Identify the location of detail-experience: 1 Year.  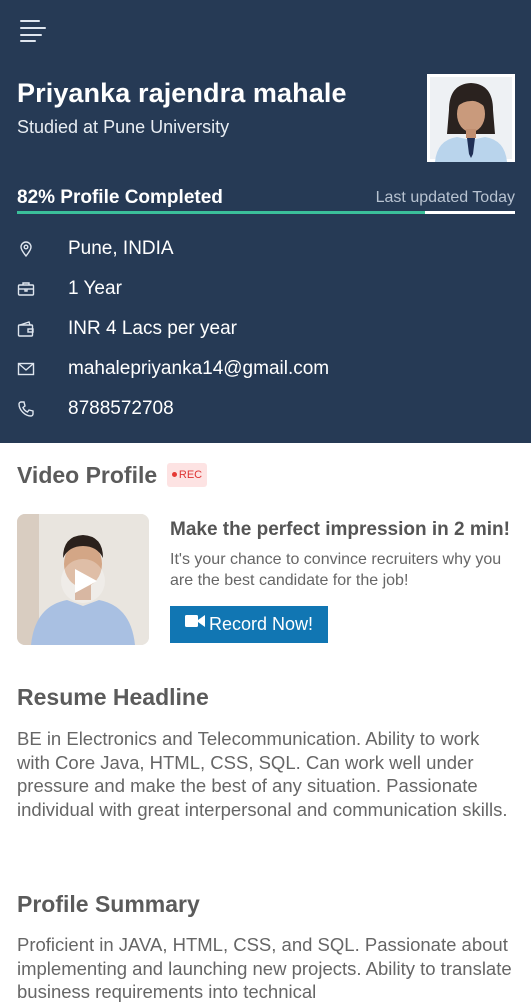
(267, 290).